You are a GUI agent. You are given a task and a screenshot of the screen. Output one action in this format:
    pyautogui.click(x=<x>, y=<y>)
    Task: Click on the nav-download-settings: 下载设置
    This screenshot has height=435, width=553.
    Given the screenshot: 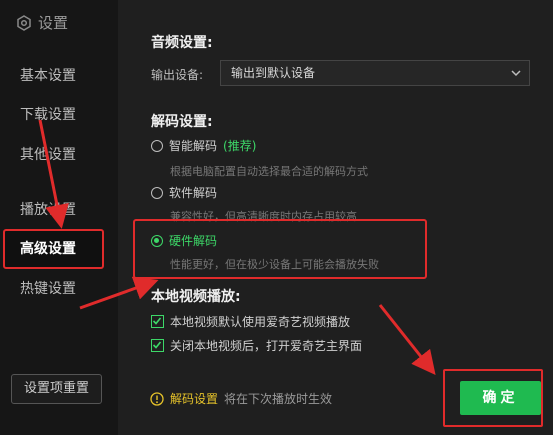 What is the action you would take?
    pyautogui.click(x=59, y=115)
    